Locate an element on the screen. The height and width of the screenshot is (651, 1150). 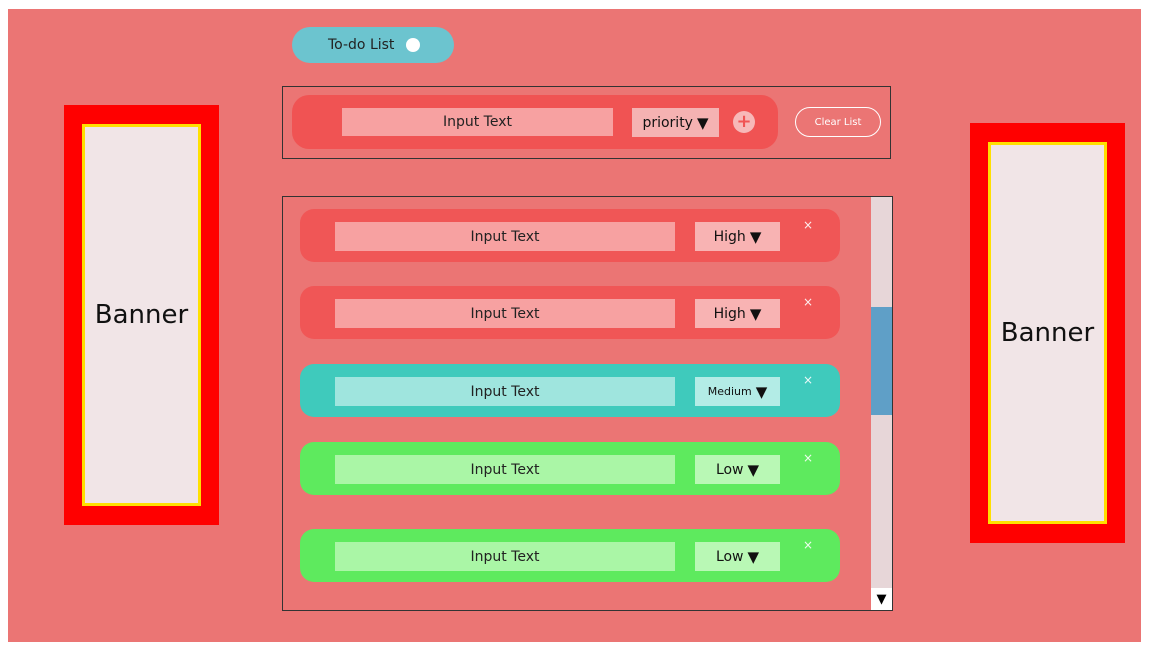
left-banner: Banner is located at coordinates (141, 315).